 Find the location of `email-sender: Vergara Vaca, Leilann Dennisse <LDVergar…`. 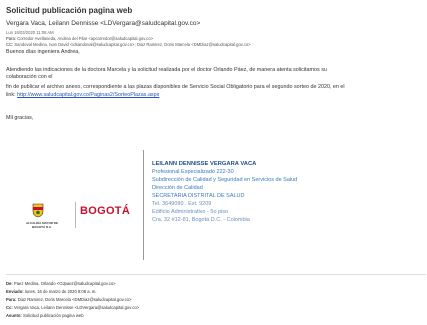

email-sender: Vergara Vaca, Leilann Dennisse <LDVergar… is located at coordinates (103, 23).